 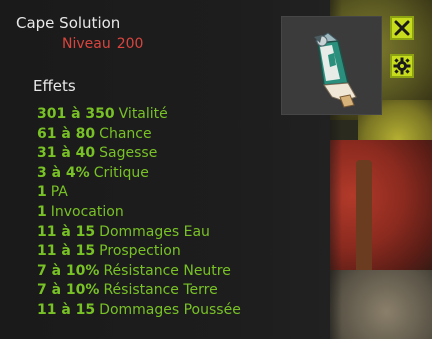 I want to click on effect-stat: PA, so click(x=59, y=192).